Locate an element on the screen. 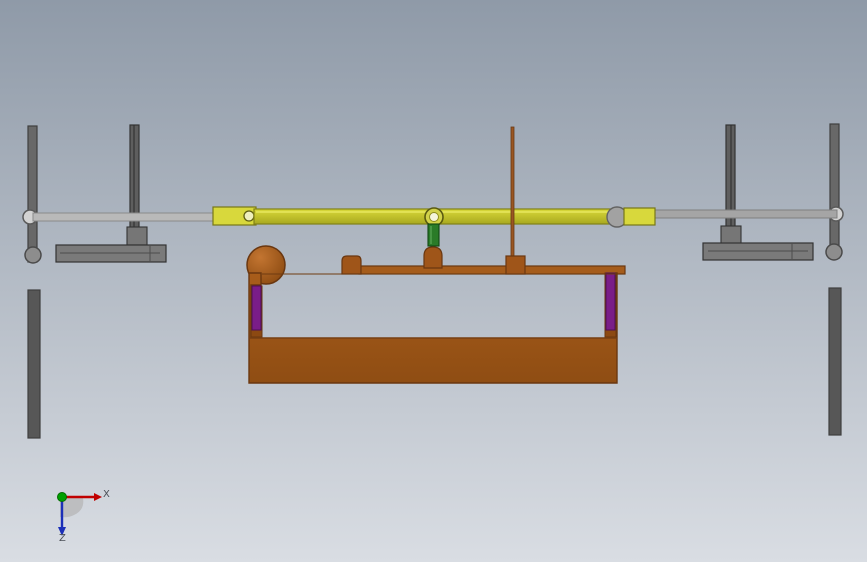  x-axis-arrow is located at coordinates (98, 497).